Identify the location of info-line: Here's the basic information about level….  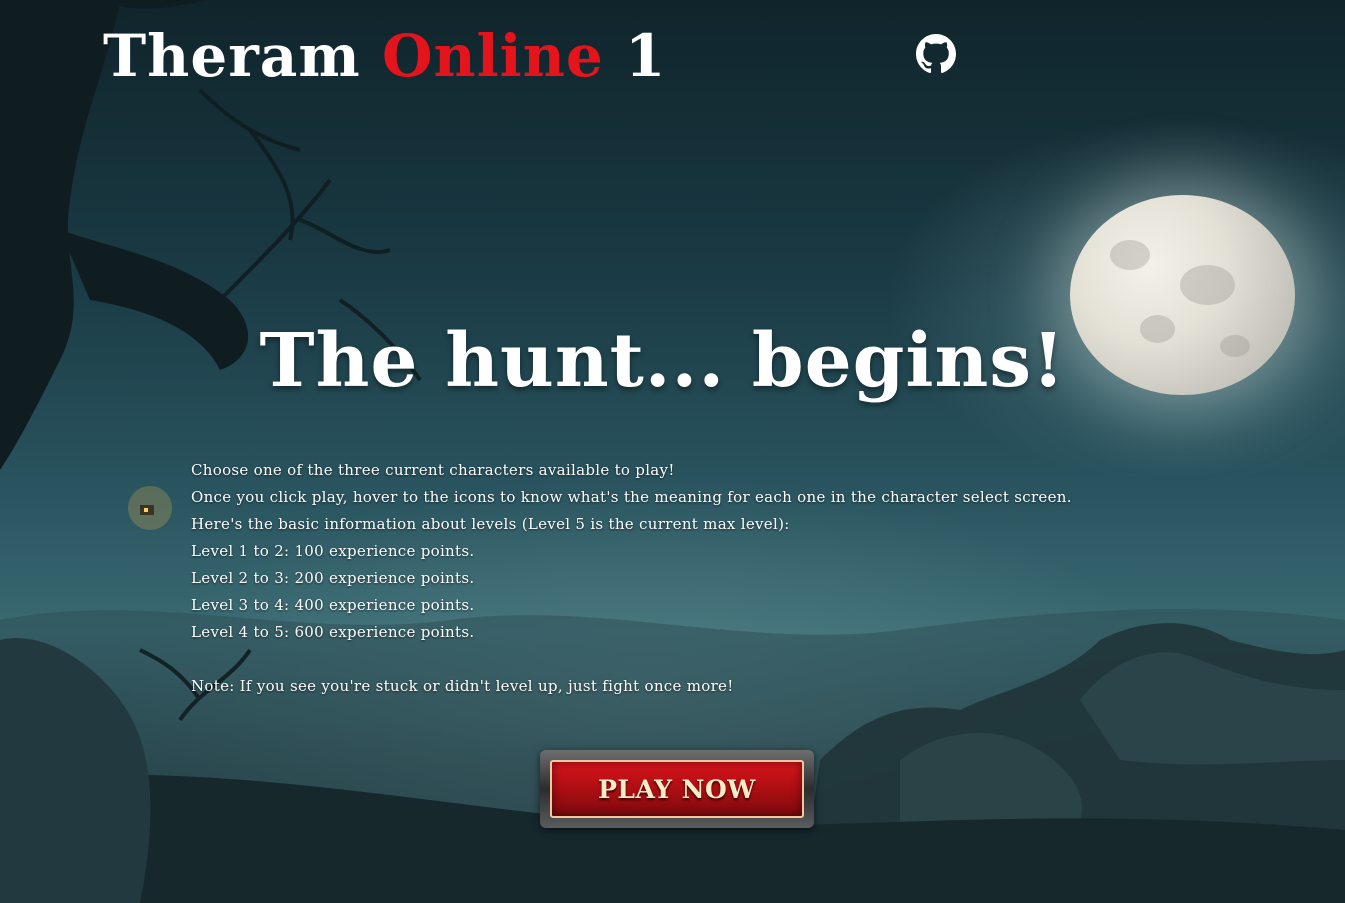
(490, 524).